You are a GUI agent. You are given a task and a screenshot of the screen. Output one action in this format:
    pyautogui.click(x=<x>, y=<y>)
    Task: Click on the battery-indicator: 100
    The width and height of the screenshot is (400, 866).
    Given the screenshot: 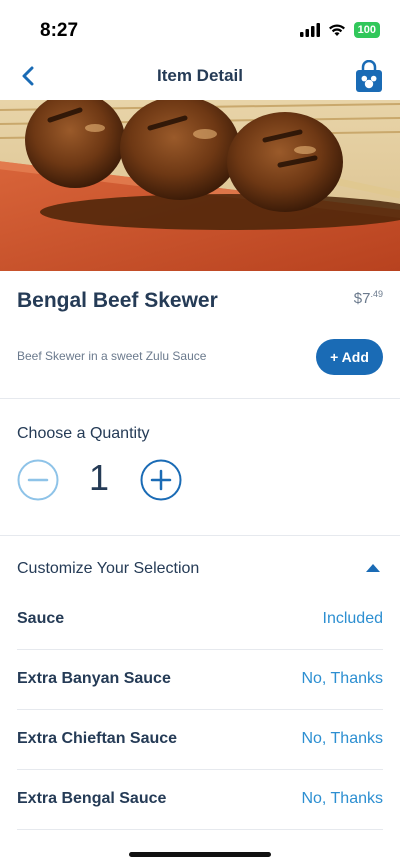 What is the action you would take?
    pyautogui.click(x=366, y=30)
    